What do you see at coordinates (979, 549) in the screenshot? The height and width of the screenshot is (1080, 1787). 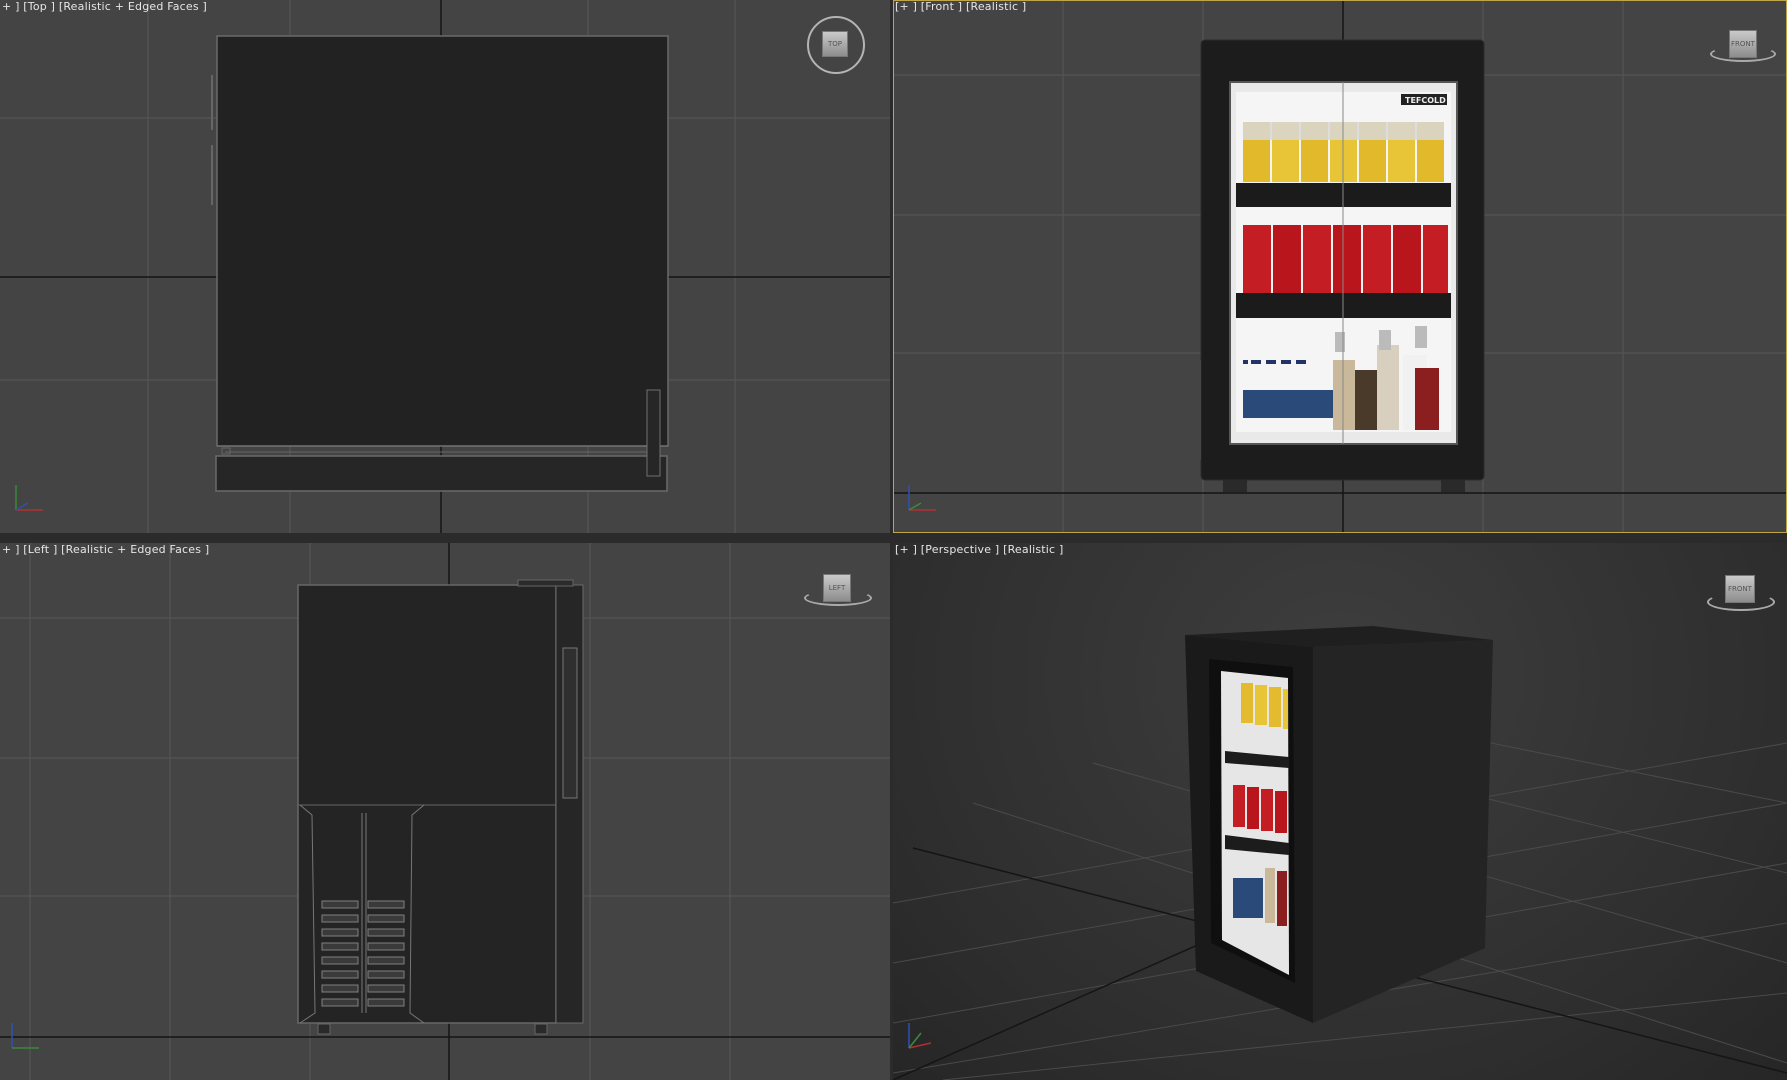 I see `viewport-label-perspective: [+ ] [Perspective ] [Realistic ]` at bounding box center [979, 549].